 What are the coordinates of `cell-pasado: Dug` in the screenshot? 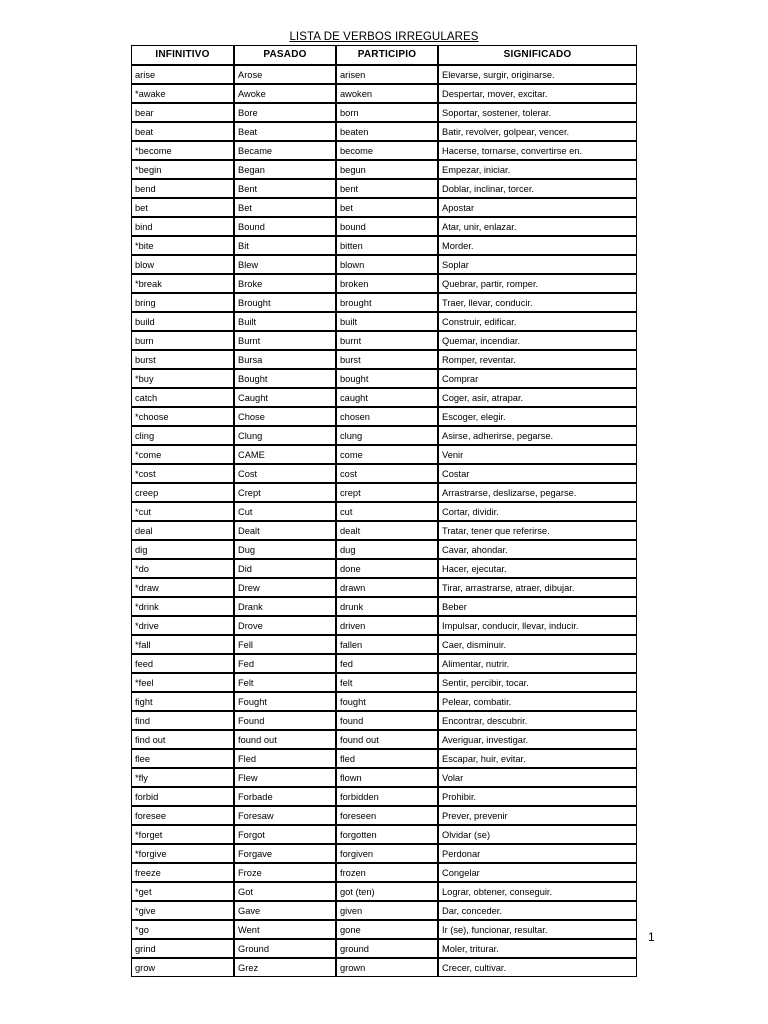 It's located at (285, 549).